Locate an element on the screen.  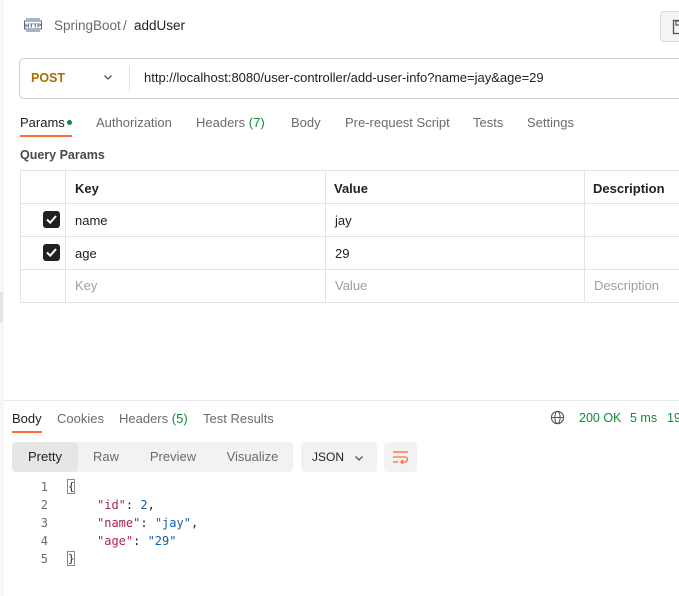
param-key: age is located at coordinates (86, 253).